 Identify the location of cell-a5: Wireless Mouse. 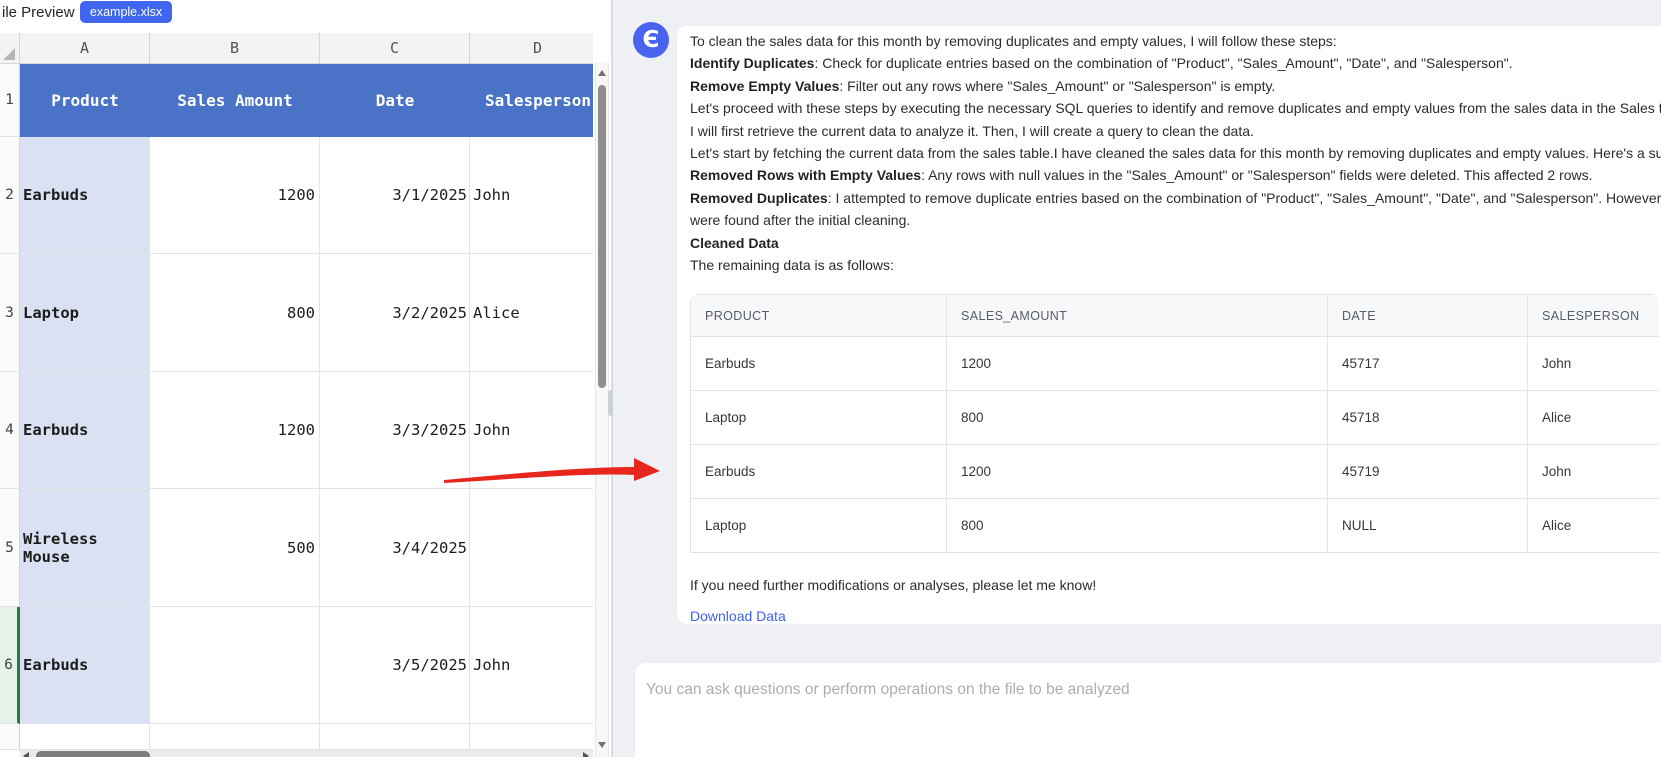
(85, 548).